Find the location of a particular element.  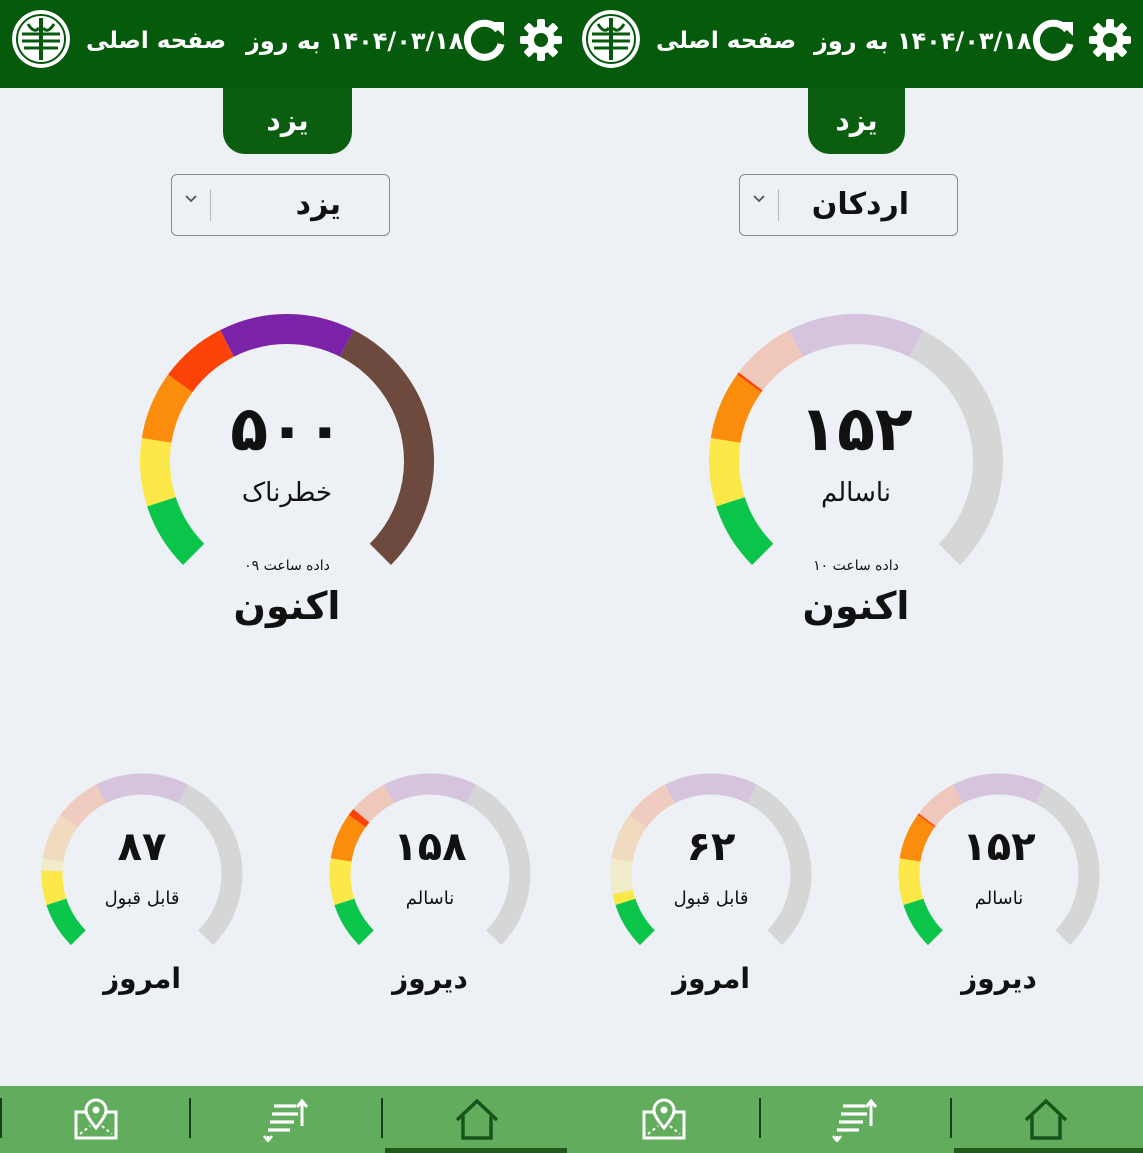

aqi-yesterday-gauge: ۱۵۸ ناسالم دیروز is located at coordinates (430, 886).